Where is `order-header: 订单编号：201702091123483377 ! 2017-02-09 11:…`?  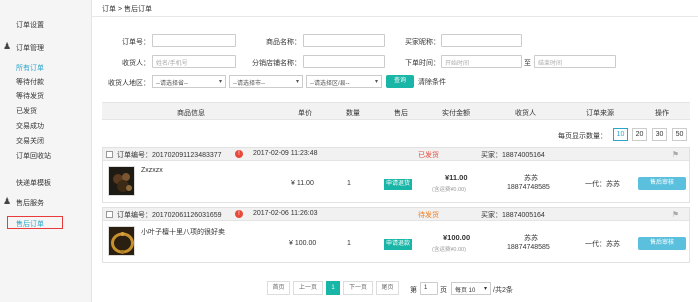
order-header: 订单编号：201702091123483377 ! 2017-02-09 11:… is located at coordinates (396, 154).